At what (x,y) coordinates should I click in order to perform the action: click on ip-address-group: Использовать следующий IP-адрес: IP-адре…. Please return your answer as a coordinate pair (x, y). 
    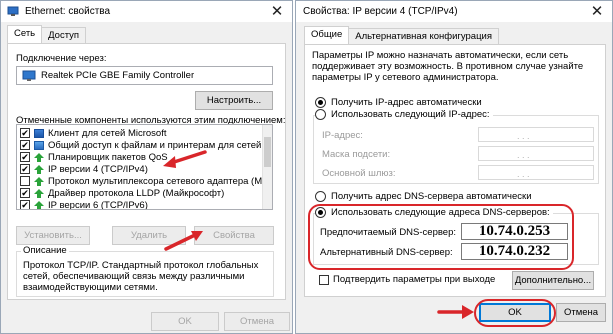
    Looking at the image, I should click on (456, 146).